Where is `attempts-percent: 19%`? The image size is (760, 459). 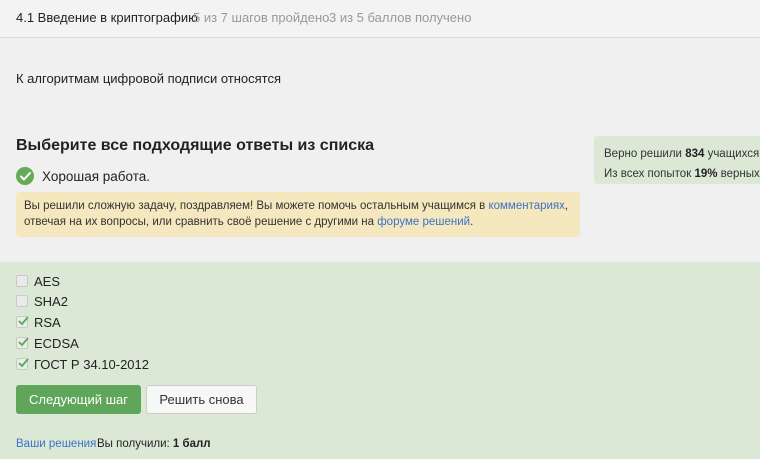 attempts-percent: 19% is located at coordinates (706, 174).